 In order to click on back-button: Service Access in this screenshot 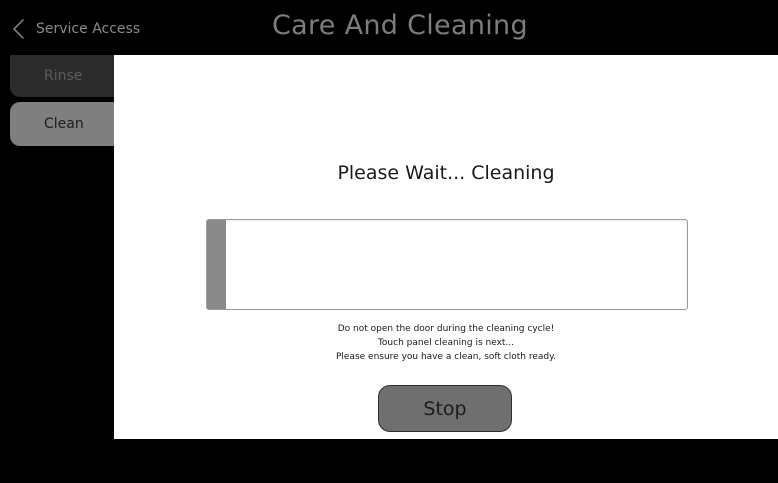, I will do `click(75, 29)`.